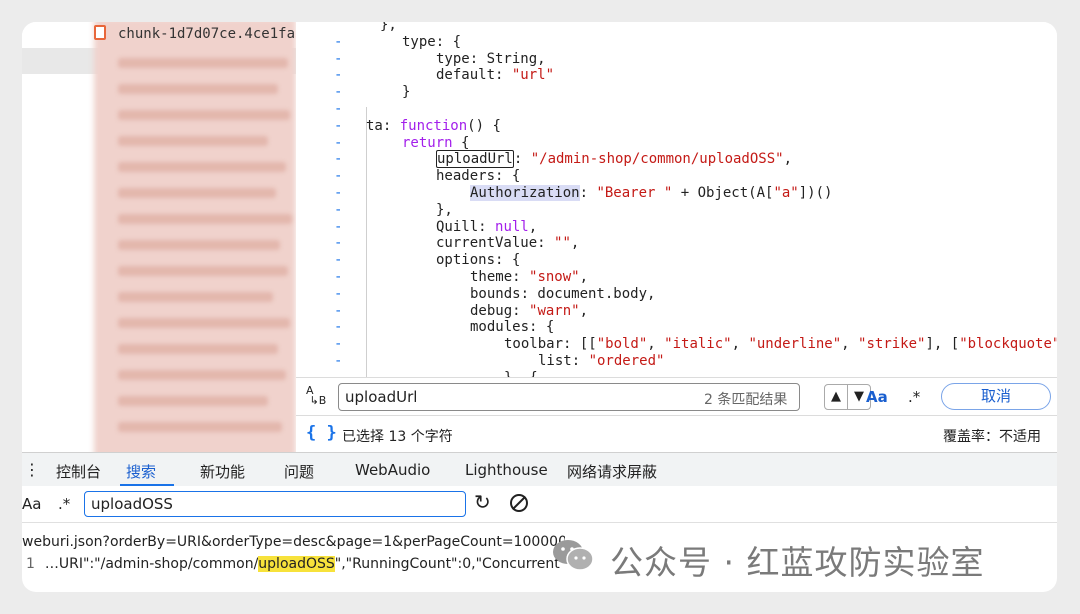 The height and width of the screenshot is (614, 1080). I want to click on code-line: - }, {, so click(676, 373).